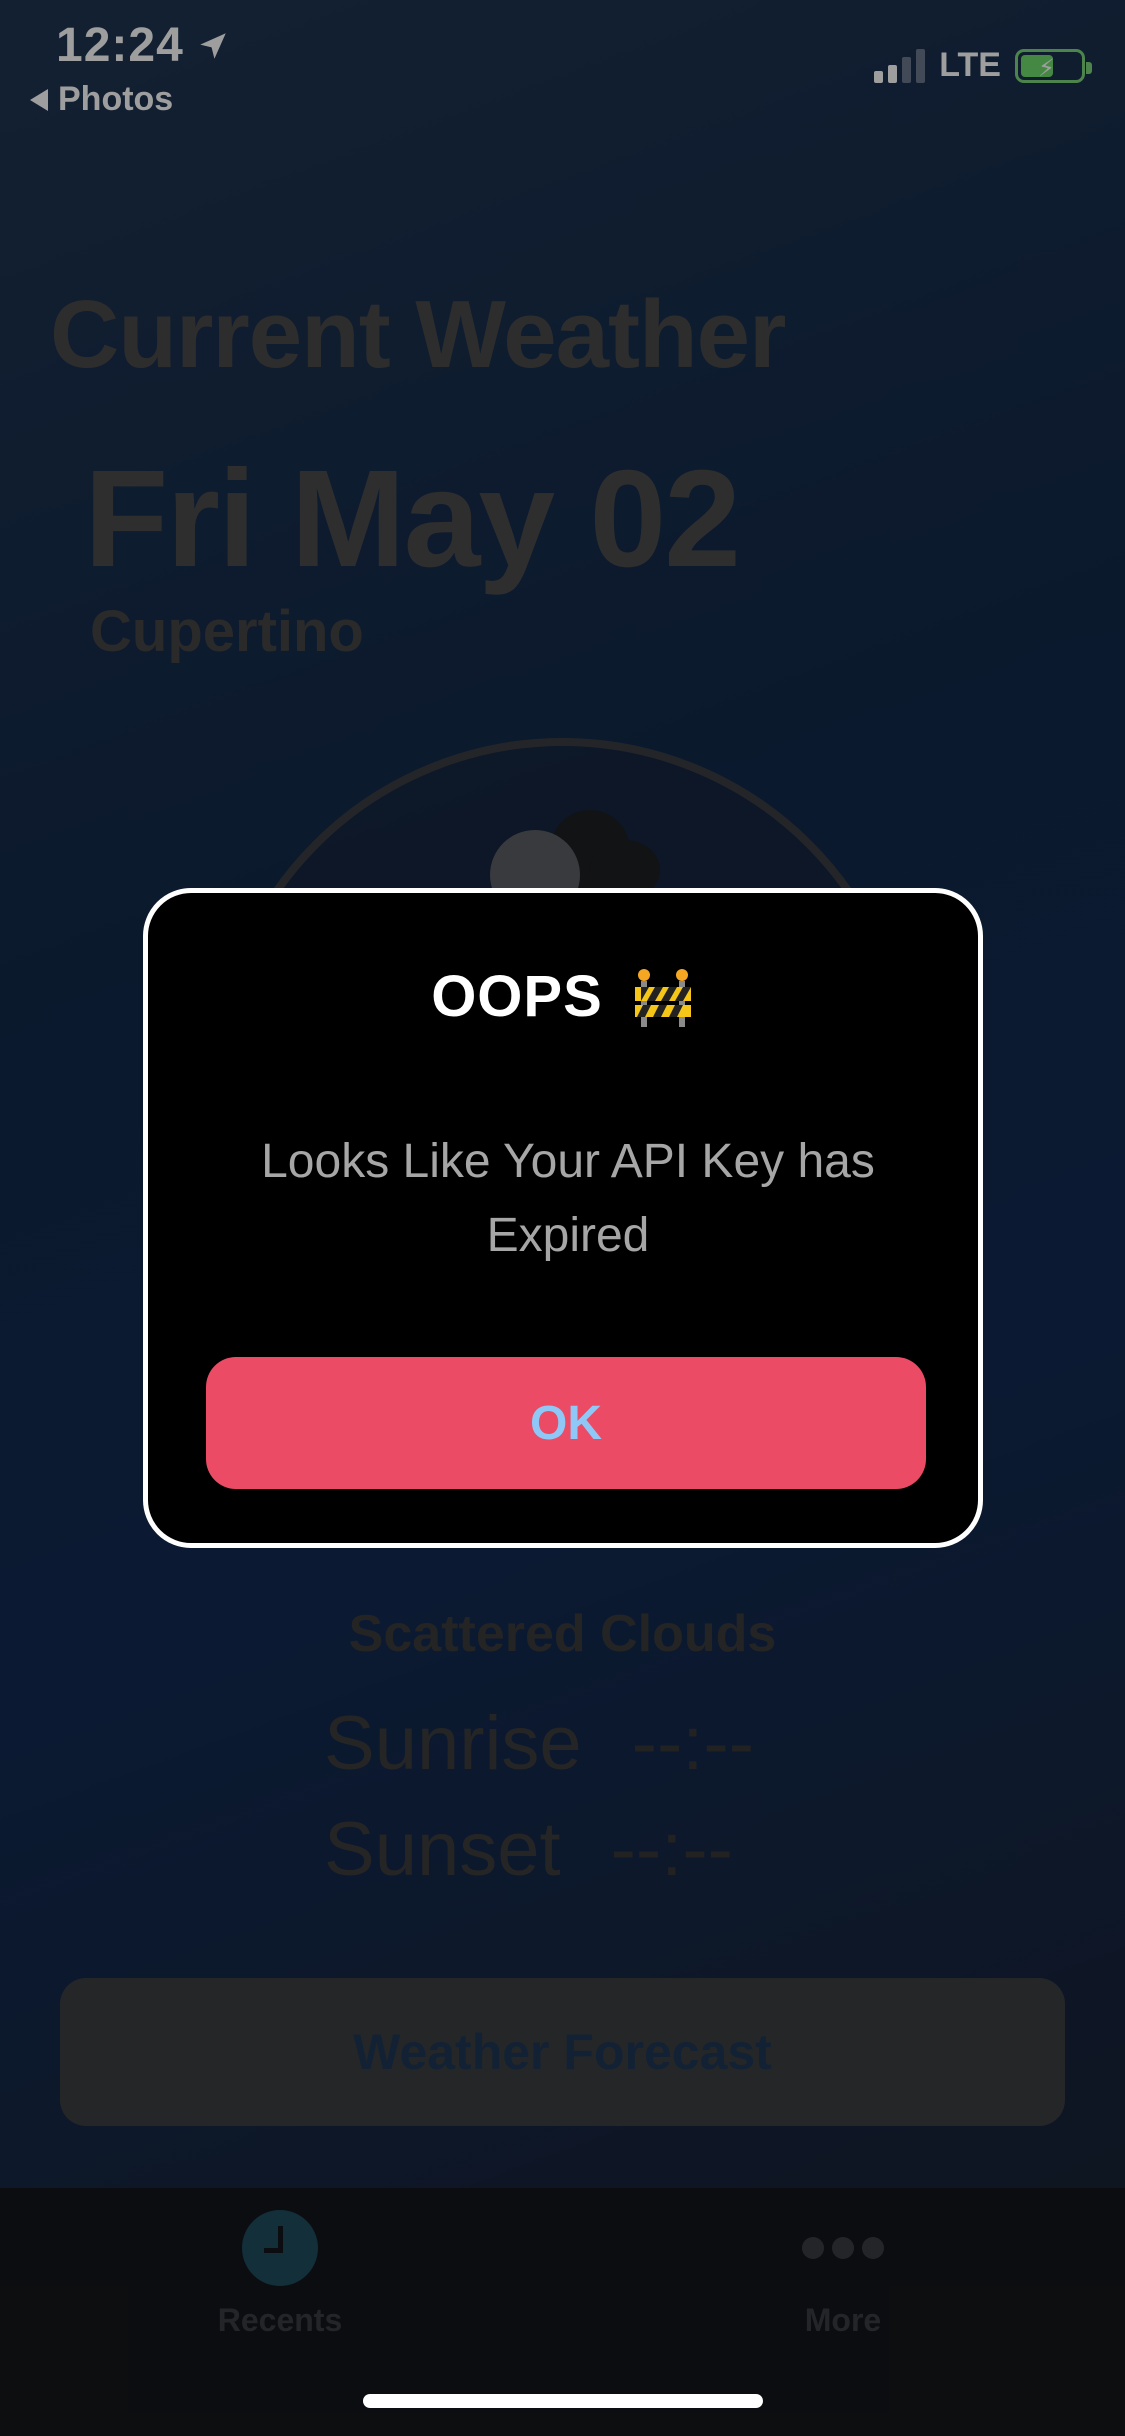 This screenshot has height=2436, width=1125. I want to click on alert-message: Looks Like Your API Key has Expired, so click(568, 1198).